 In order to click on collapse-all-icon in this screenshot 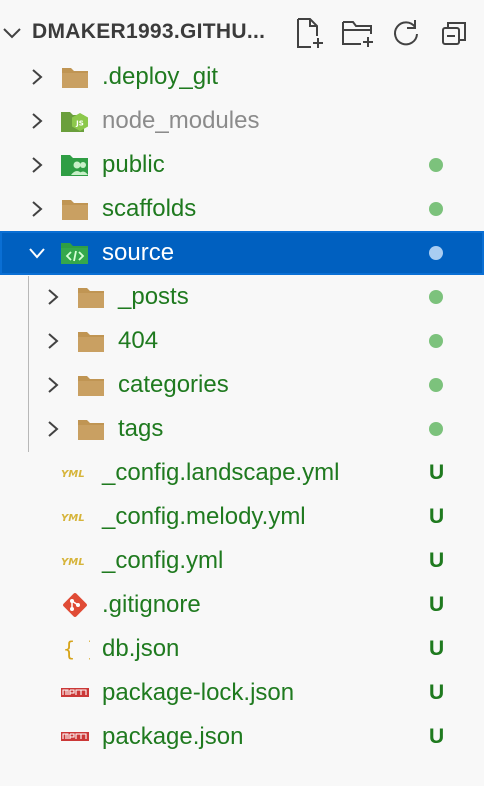, I will do `click(454, 33)`.